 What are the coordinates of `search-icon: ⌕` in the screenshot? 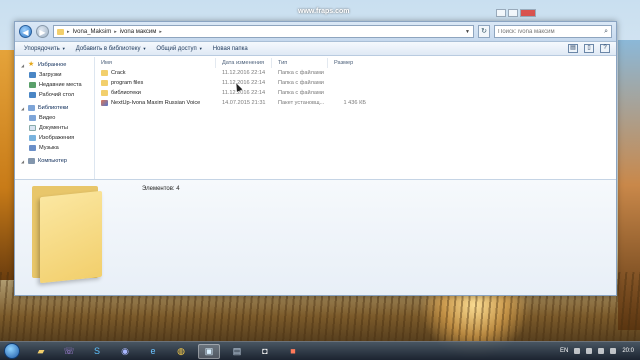 It's located at (606, 32).